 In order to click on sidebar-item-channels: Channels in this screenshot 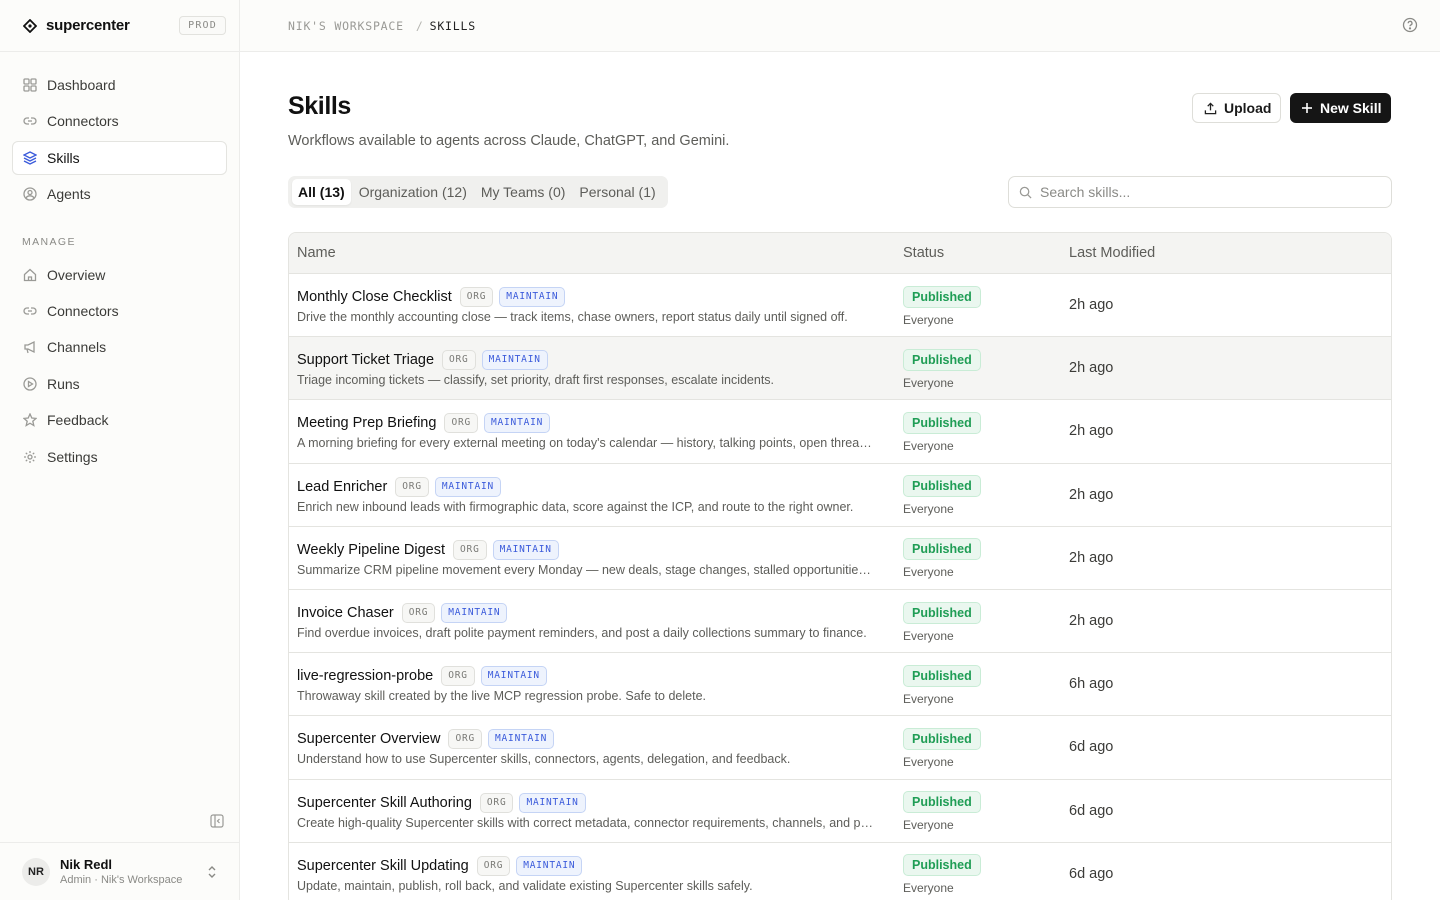, I will do `click(119, 347)`.